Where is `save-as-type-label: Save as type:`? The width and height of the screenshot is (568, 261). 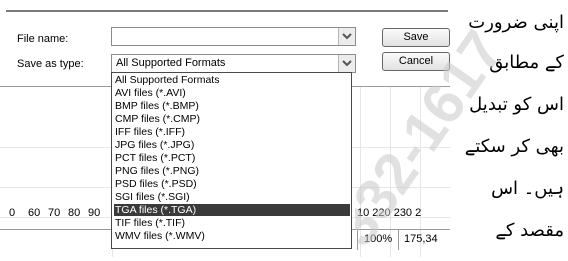
save-as-type-label: Save as type: is located at coordinates (50, 64).